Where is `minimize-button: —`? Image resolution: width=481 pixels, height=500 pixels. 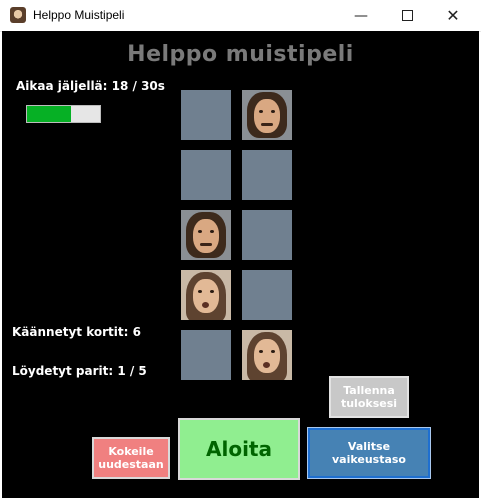
minimize-button: — is located at coordinates (361, 15).